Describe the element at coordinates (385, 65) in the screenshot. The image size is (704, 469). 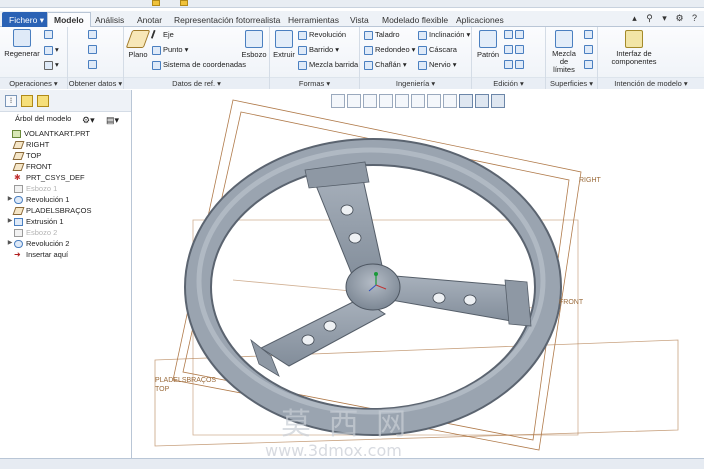
I see `chaflan-button: Chaflán ▾` at that location.